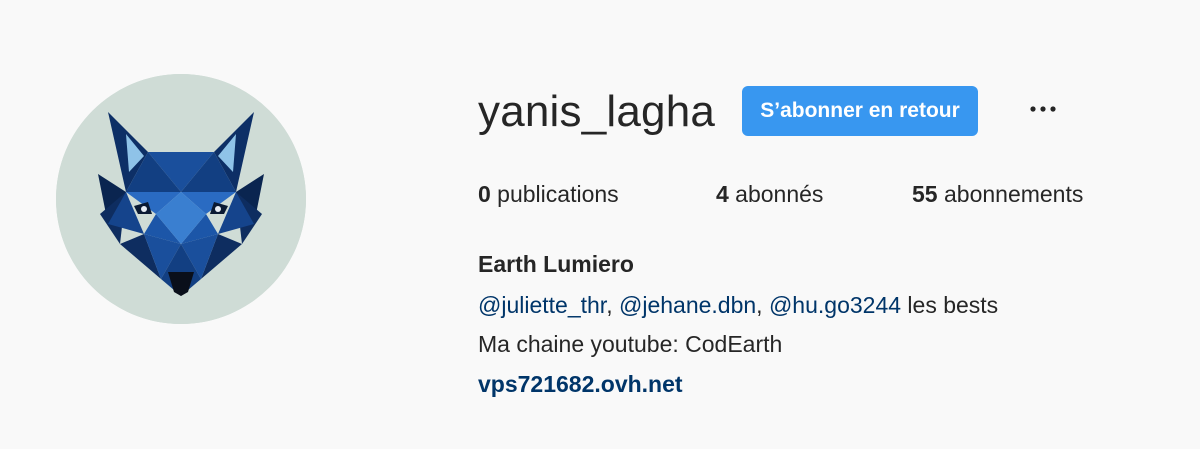  Describe the element at coordinates (828, 194) in the screenshot. I see `profile-stats: 0 publications 4 abonnés 55 abonnements` at that location.